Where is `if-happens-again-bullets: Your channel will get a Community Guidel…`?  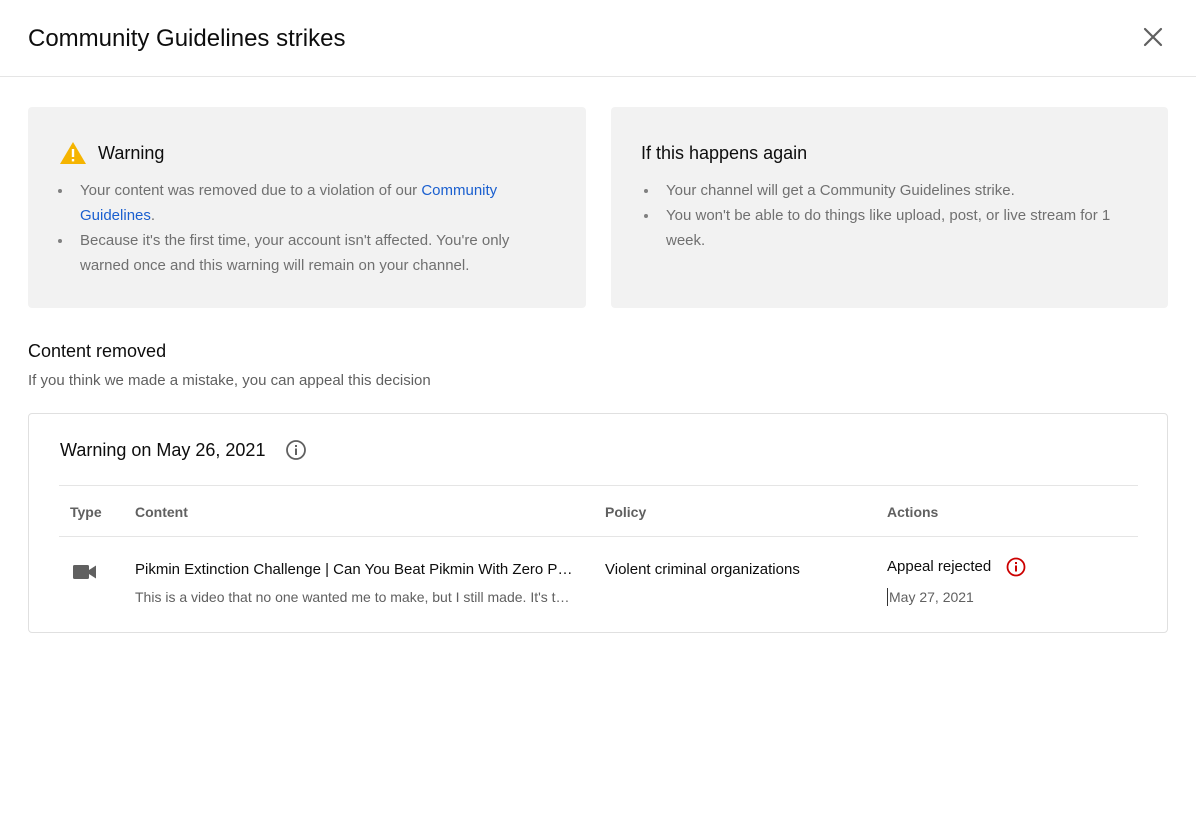
if-happens-again-bullets: Your channel will get a Community Guidel… is located at coordinates (890, 215).